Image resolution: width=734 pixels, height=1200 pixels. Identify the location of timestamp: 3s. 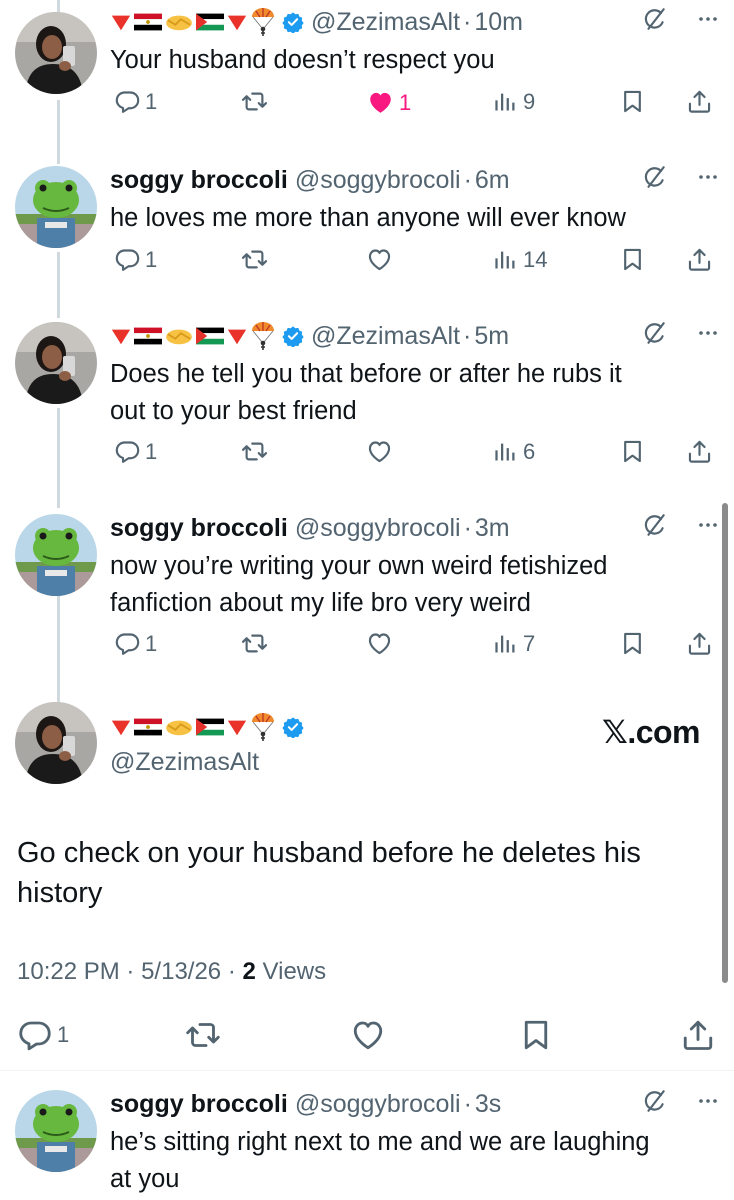
(488, 1104).